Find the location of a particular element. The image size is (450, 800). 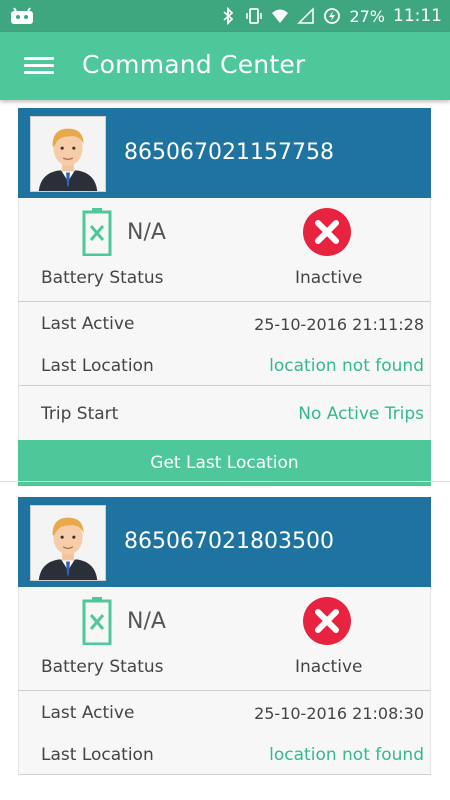

status-bar: 27% 11:11 is located at coordinates (225, 16).